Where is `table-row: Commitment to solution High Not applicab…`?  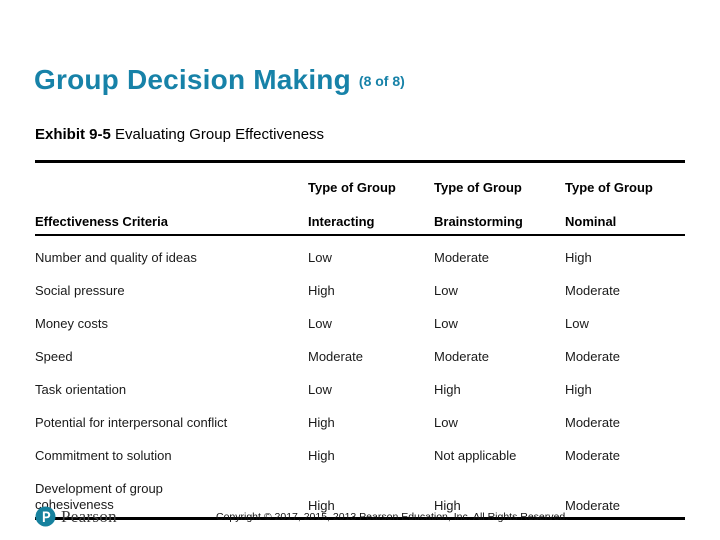 table-row: Commitment to solution High Not applicab… is located at coordinates (360, 450).